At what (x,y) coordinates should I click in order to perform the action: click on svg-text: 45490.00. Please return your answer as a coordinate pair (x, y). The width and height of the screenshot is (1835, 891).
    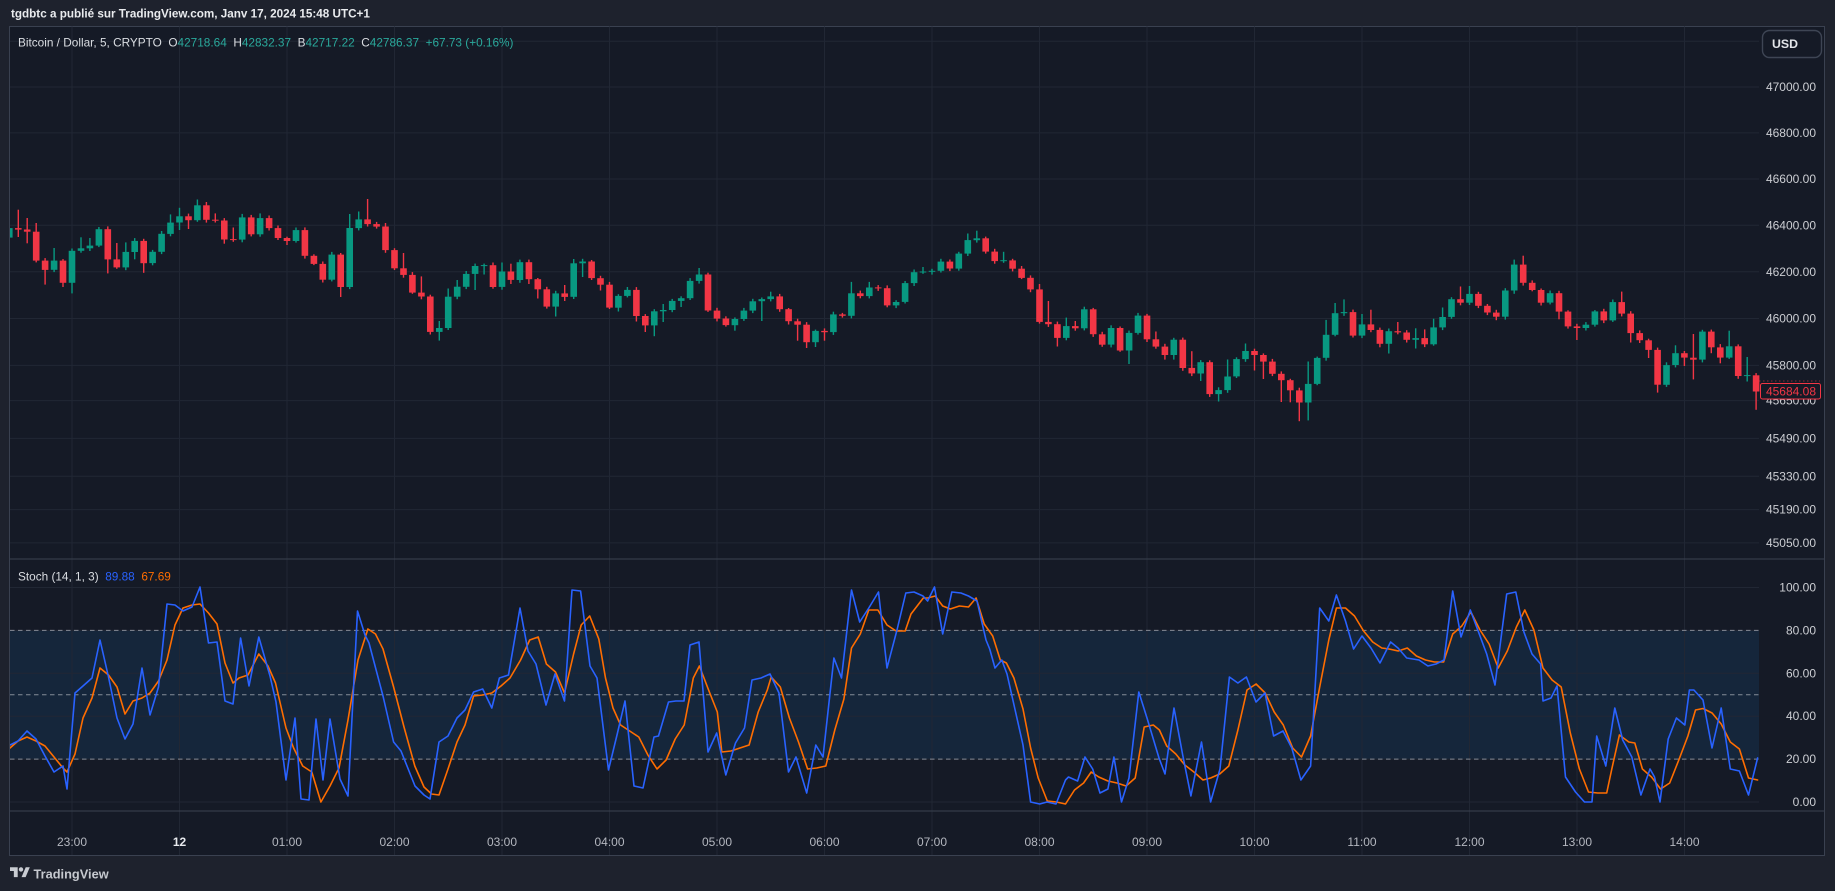
    Looking at the image, I should click on (1791, 438).